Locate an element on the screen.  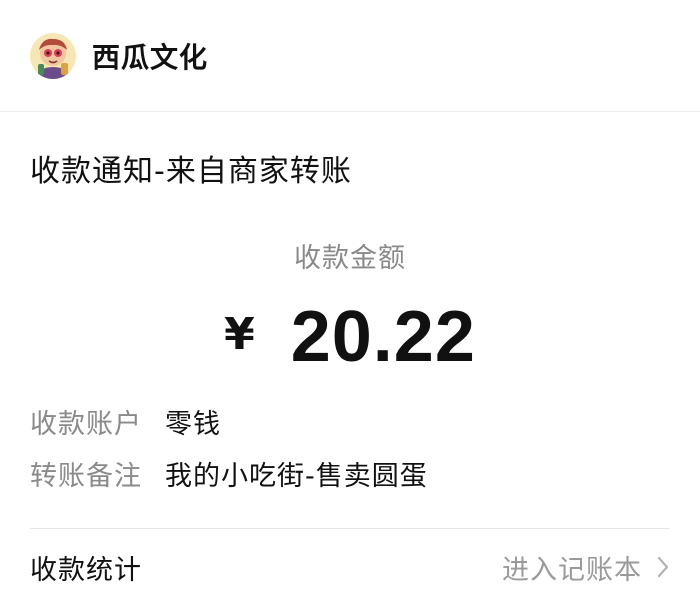
detail-row-account: 收款账户 零钱 is located at coordinates (125, 421).